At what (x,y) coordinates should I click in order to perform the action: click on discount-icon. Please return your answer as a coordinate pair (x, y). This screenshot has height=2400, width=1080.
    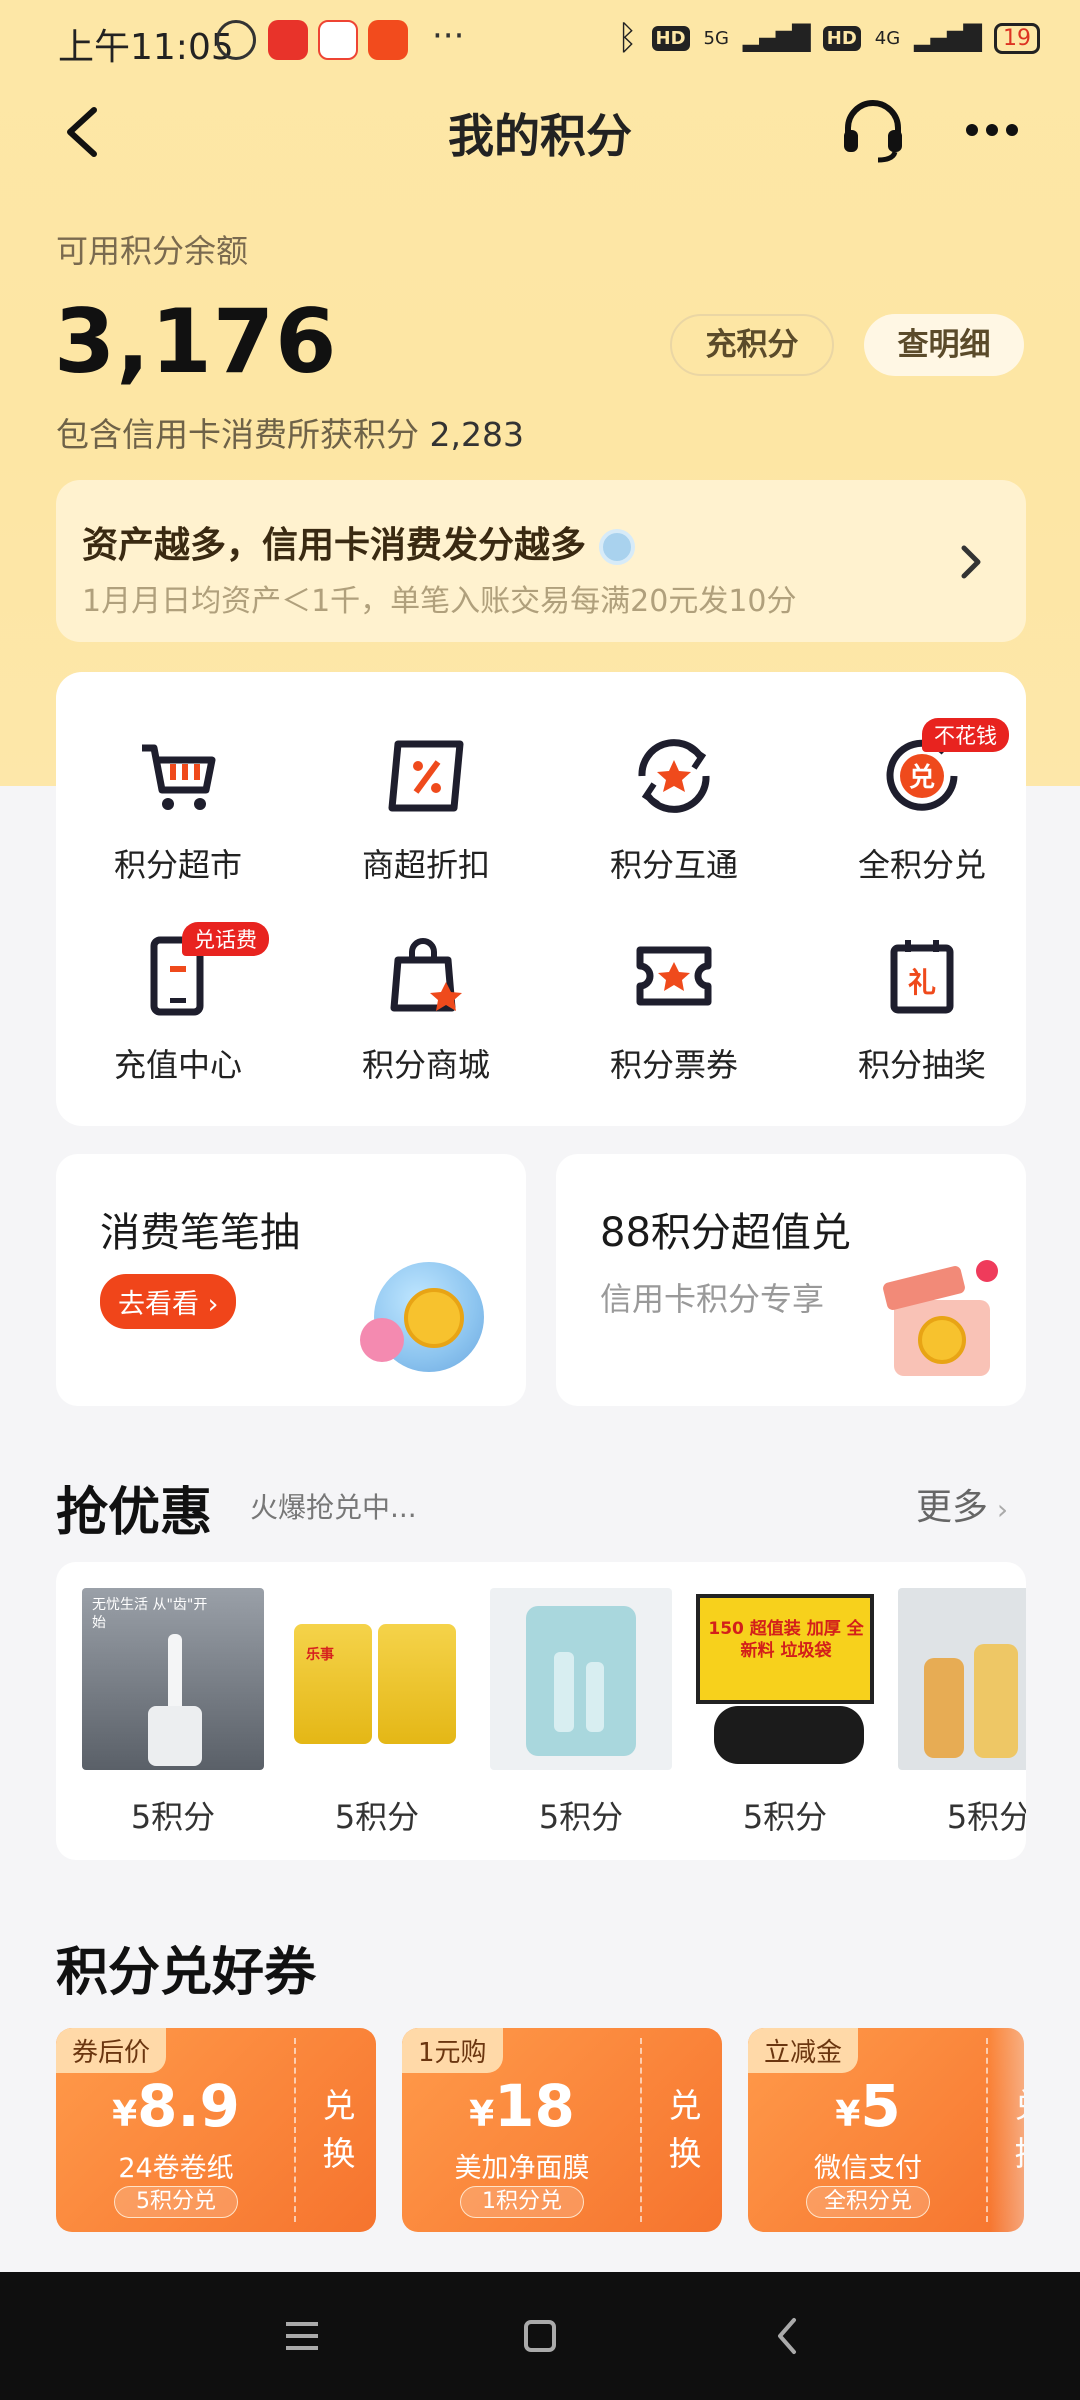
    Looking at the image, I should click on (426, 776).